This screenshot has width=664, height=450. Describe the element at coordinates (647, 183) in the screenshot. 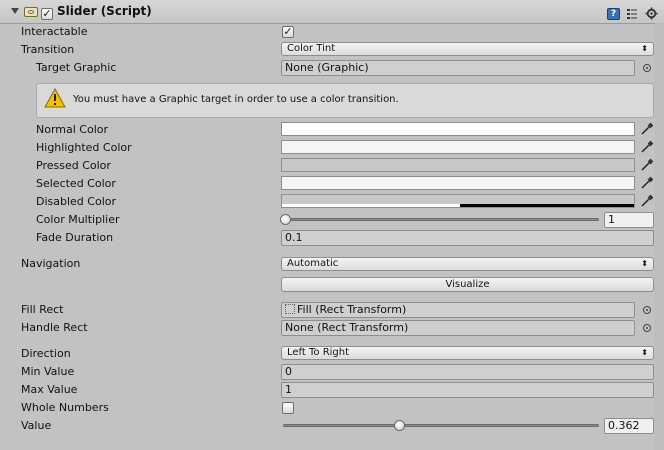

I see `selected-color-eyedropper-icon` at that location.